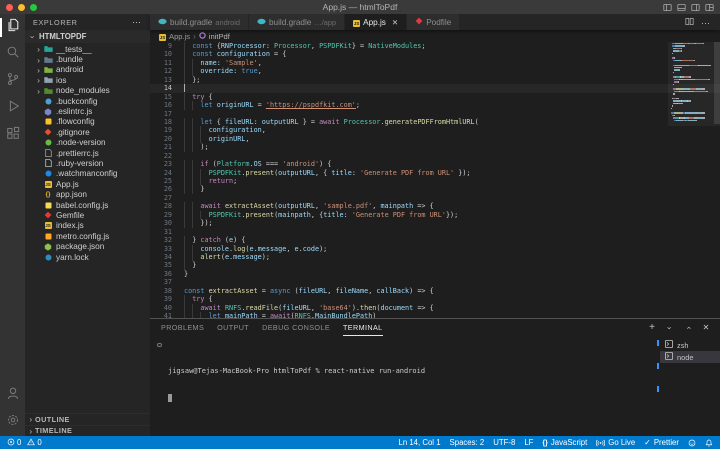 This screenshot has width=720, height=449. What do you see at coordinates (435, 181) in the screenshot?
I see `code-line: 25 return;` at bounding box center [435, 181].